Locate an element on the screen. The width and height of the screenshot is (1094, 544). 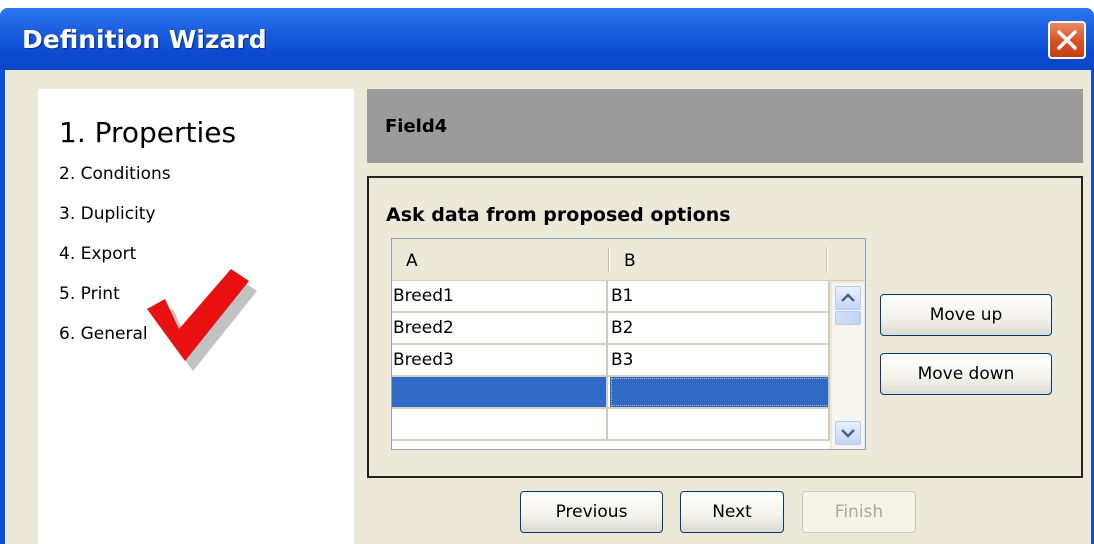
move-down-button: Move down is located at coordinates (966, 374).